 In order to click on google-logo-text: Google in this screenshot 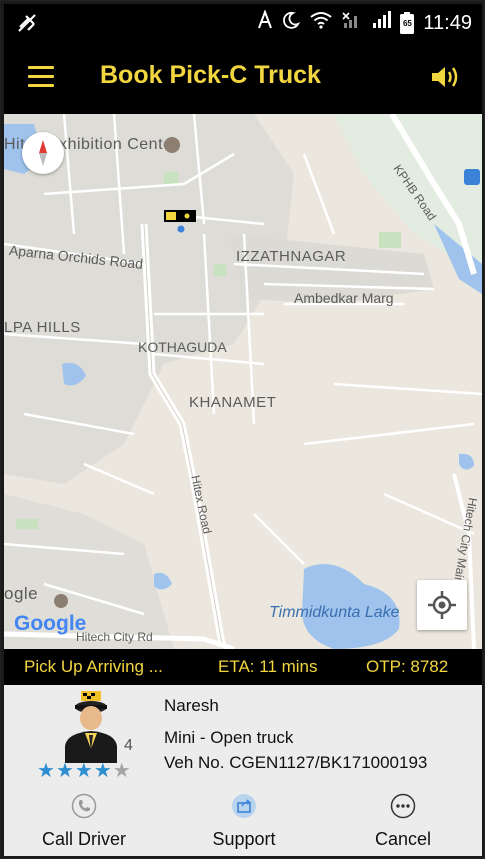, I will do `click(50, 623)`.